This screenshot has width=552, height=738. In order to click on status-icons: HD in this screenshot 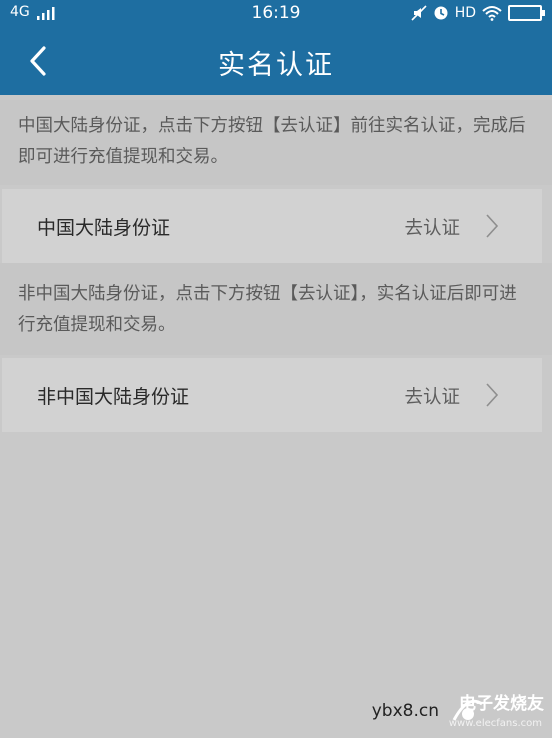, I will do `click(478, 13)`.